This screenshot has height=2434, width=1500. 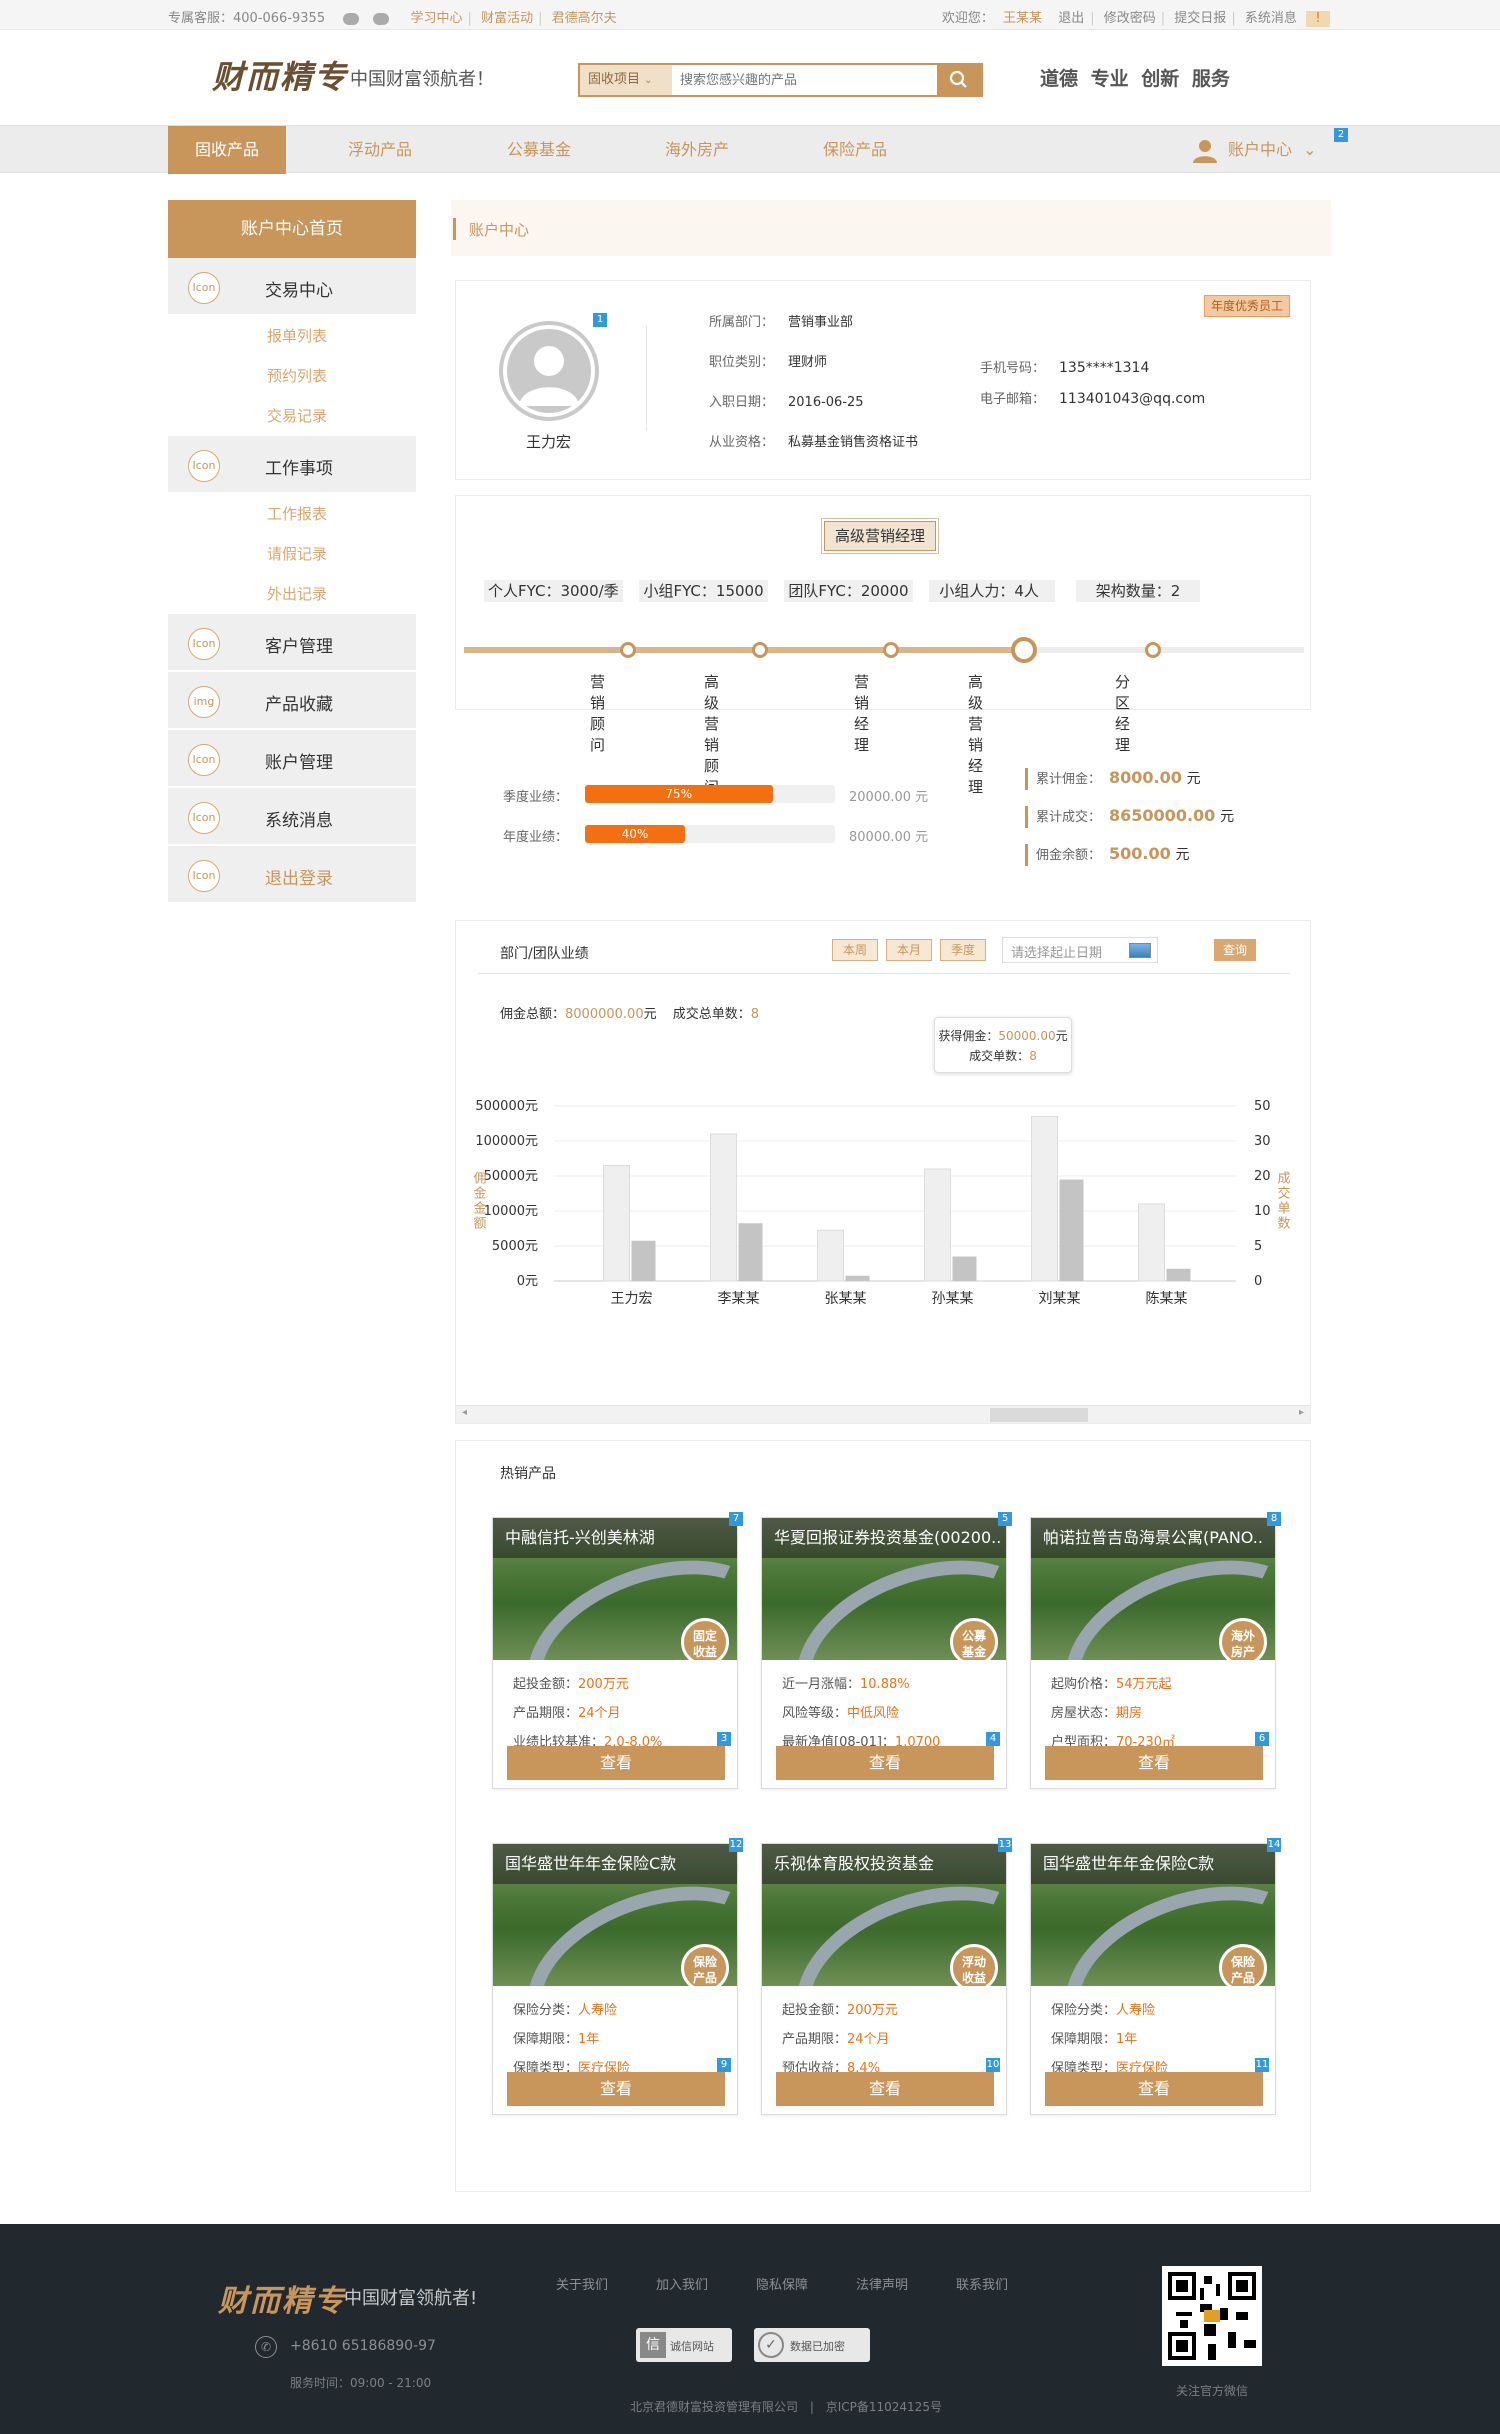 I want to click on message-badge: !, so click(x=1318, y=19).